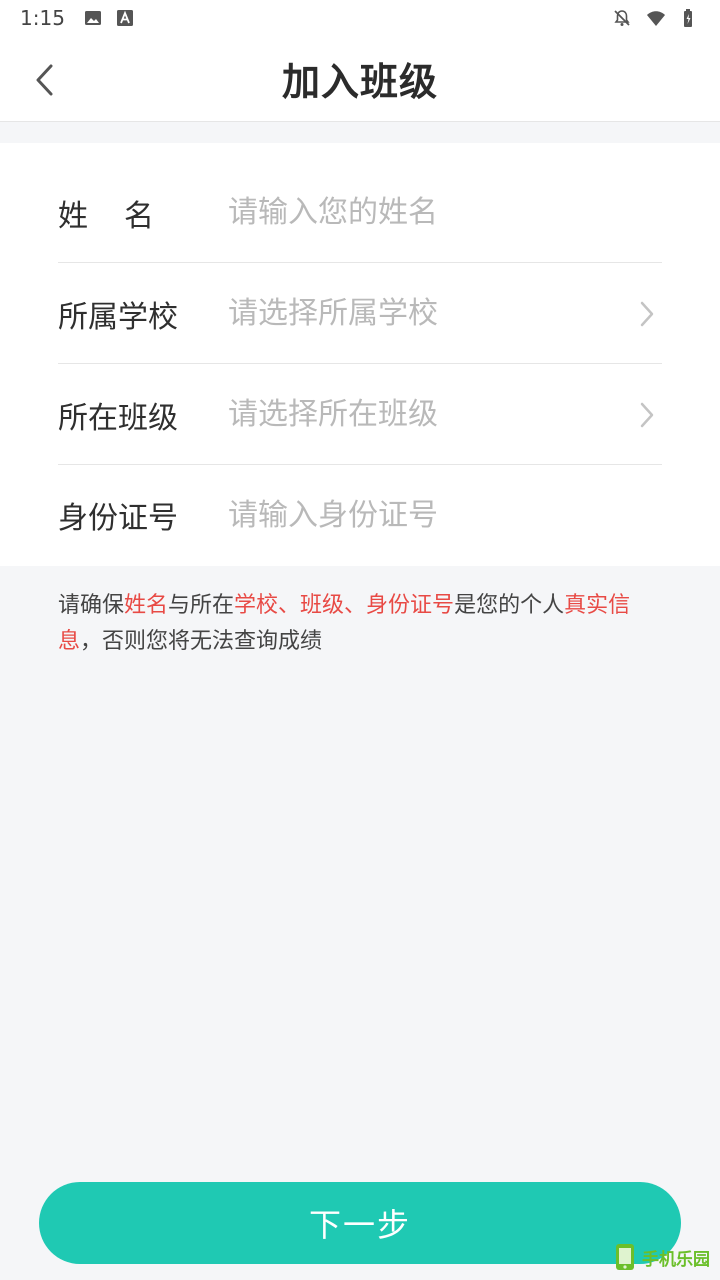  What do you see at coordinates (509, 605) in the screenshot?
I see `notice-part: 是您的个人` at bounding box center [509, 605].